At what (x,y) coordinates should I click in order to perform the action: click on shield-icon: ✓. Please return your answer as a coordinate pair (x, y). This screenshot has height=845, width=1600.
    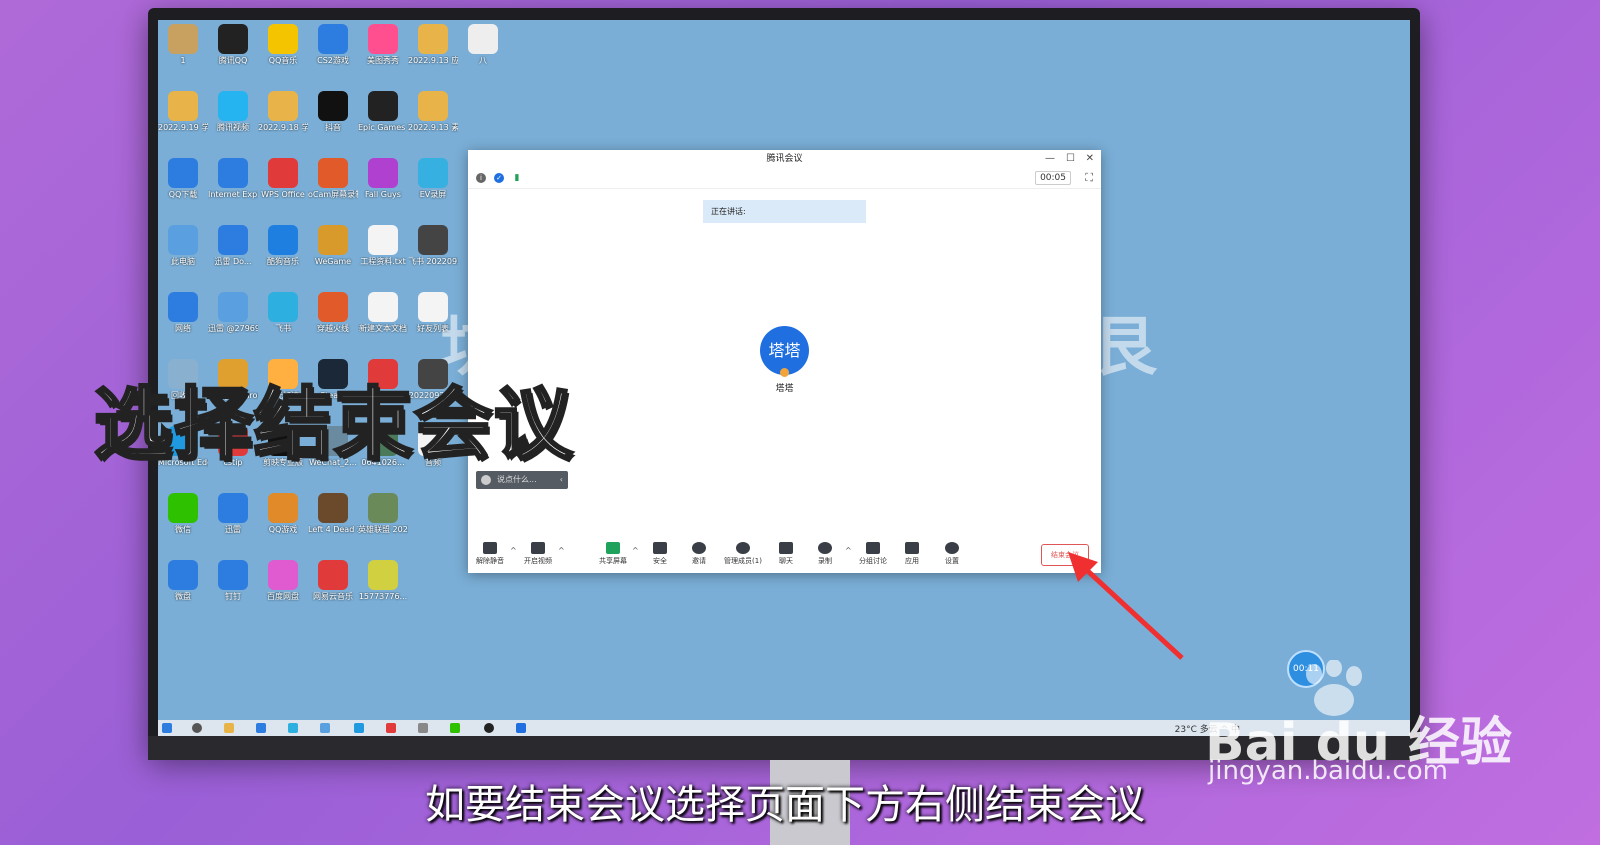
    Looking at the image, I should click on (499, 178).